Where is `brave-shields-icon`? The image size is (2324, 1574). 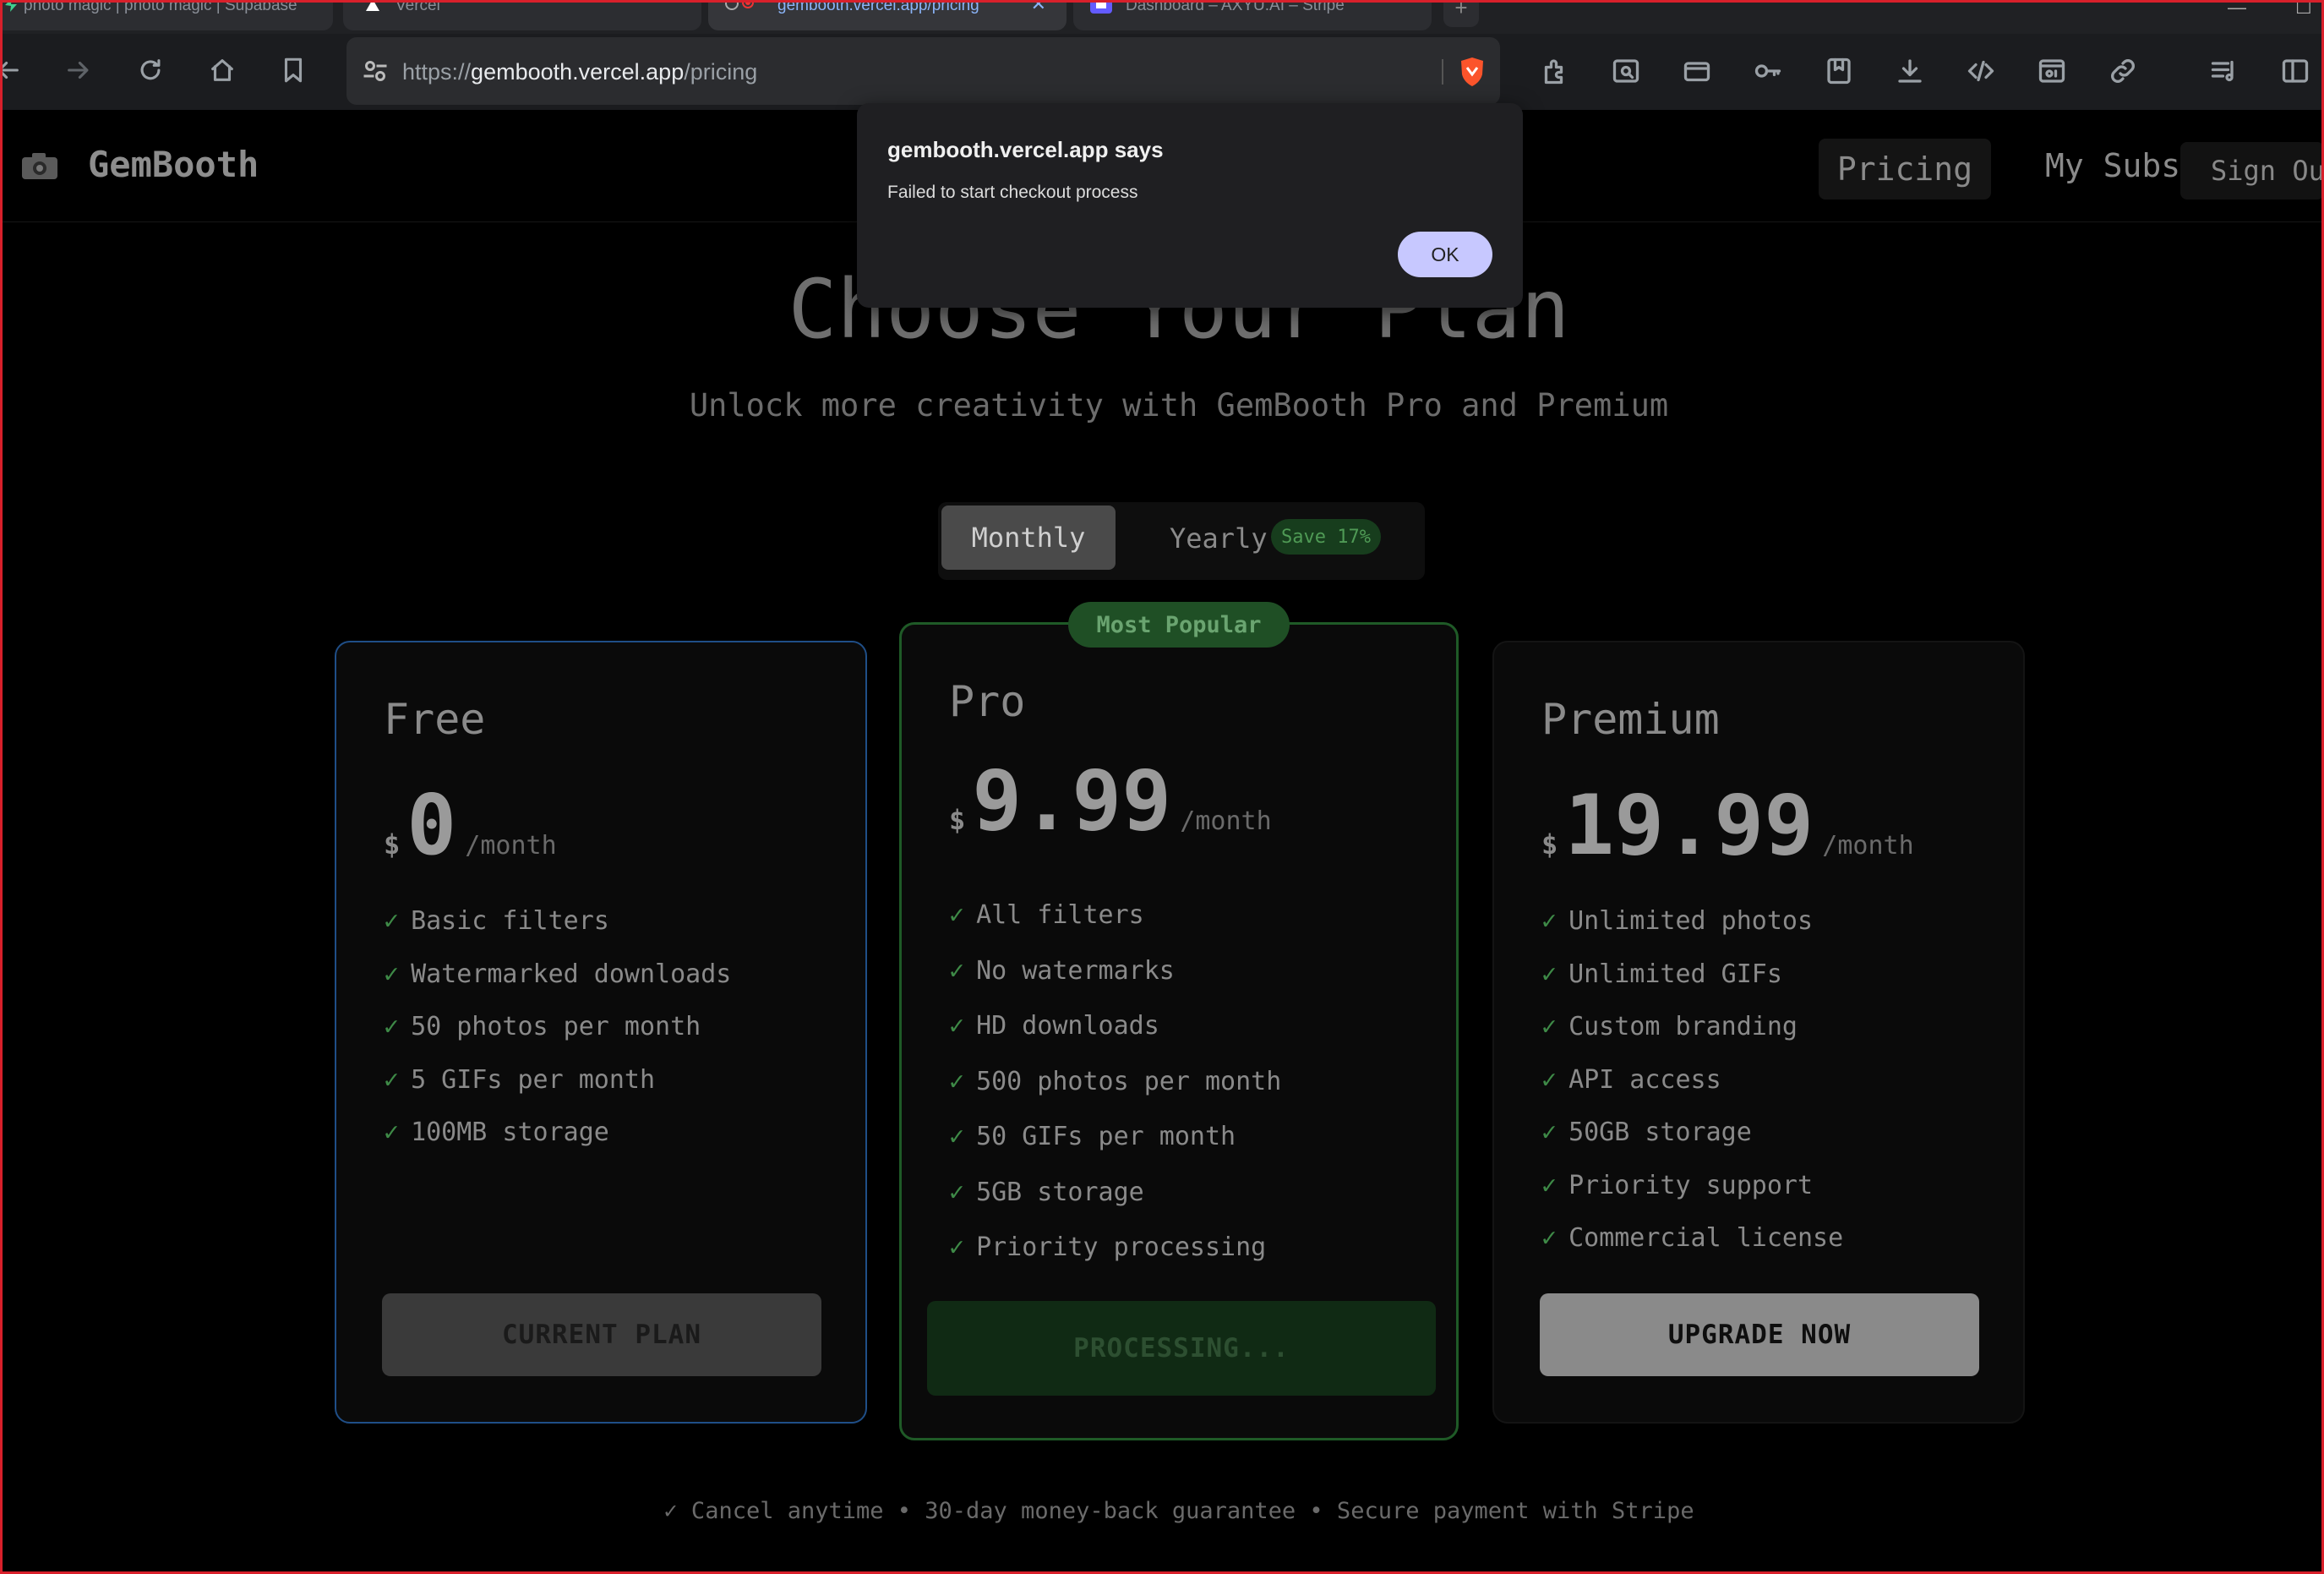 brave-shields-icon is located at coordinates (1472, 72).